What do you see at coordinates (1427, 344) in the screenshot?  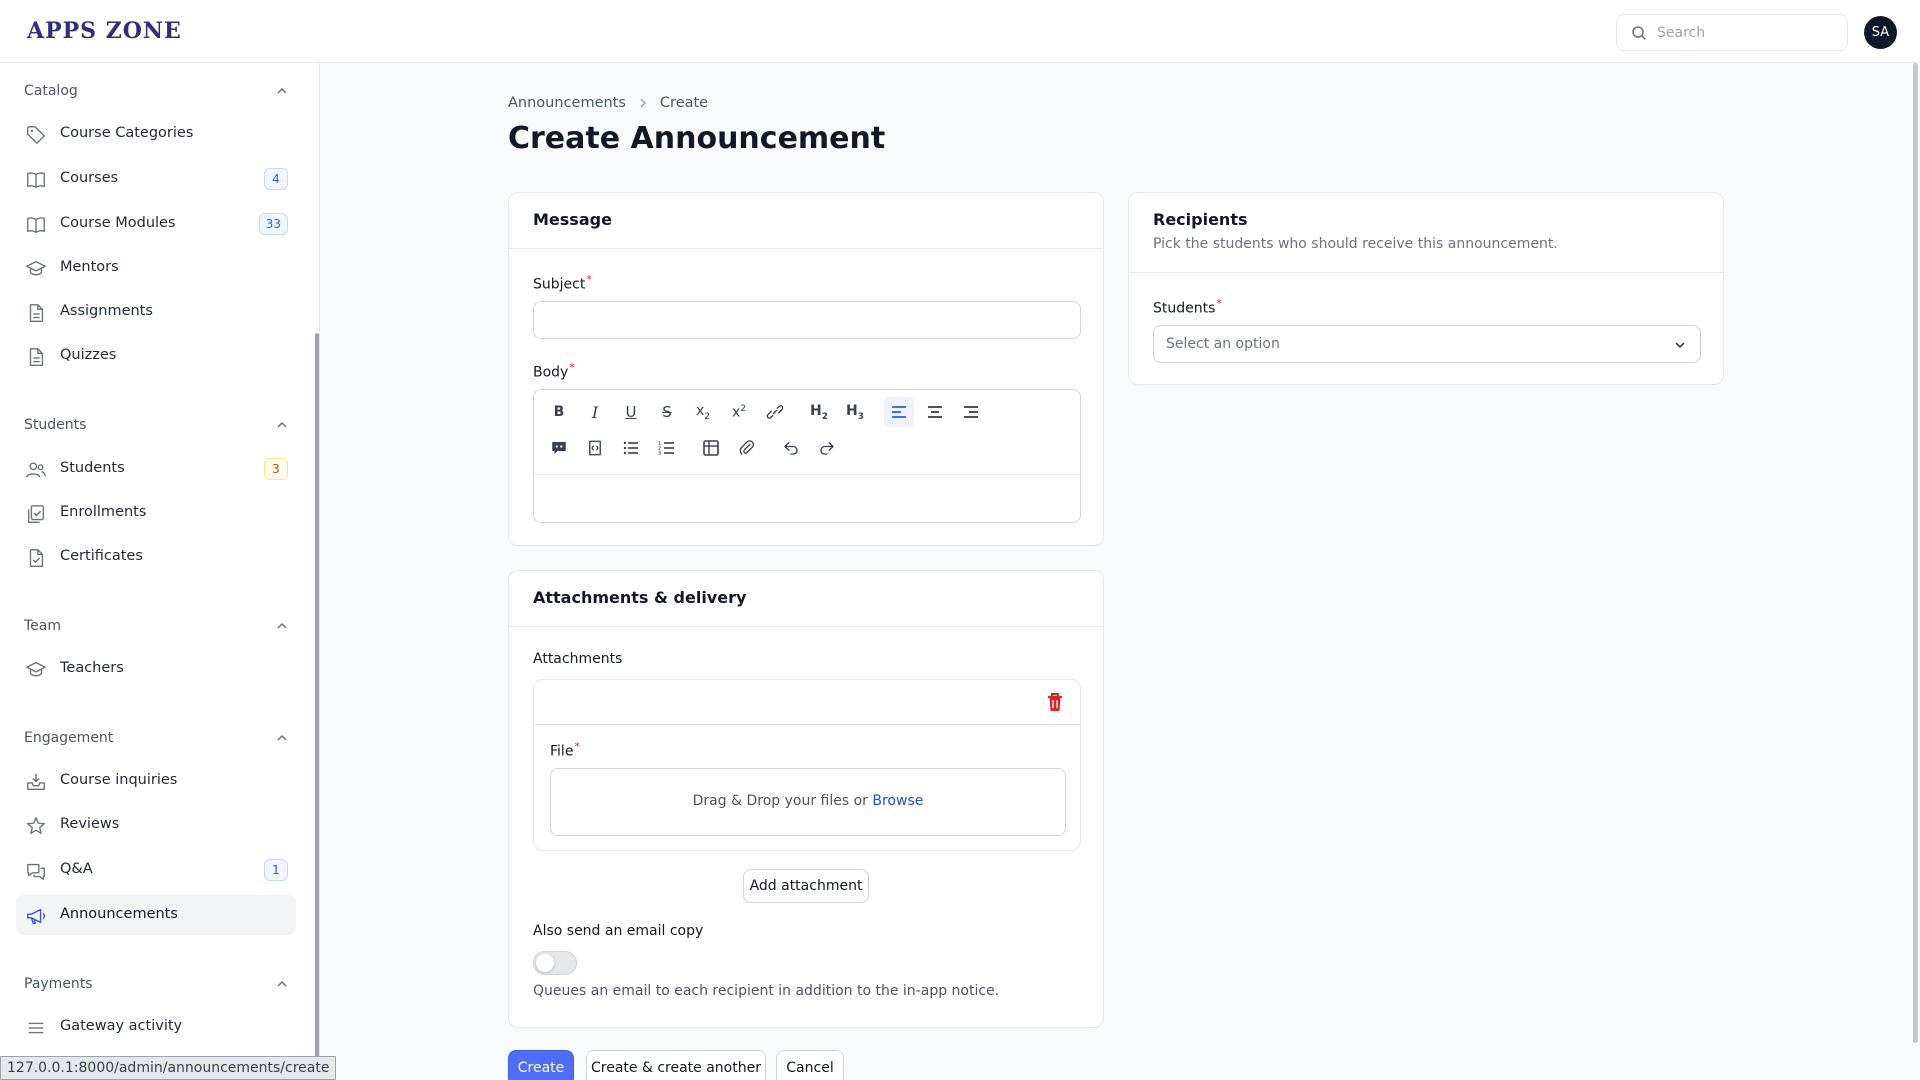 I see `students-select: Select an option` at bounding box center [1427, 344].